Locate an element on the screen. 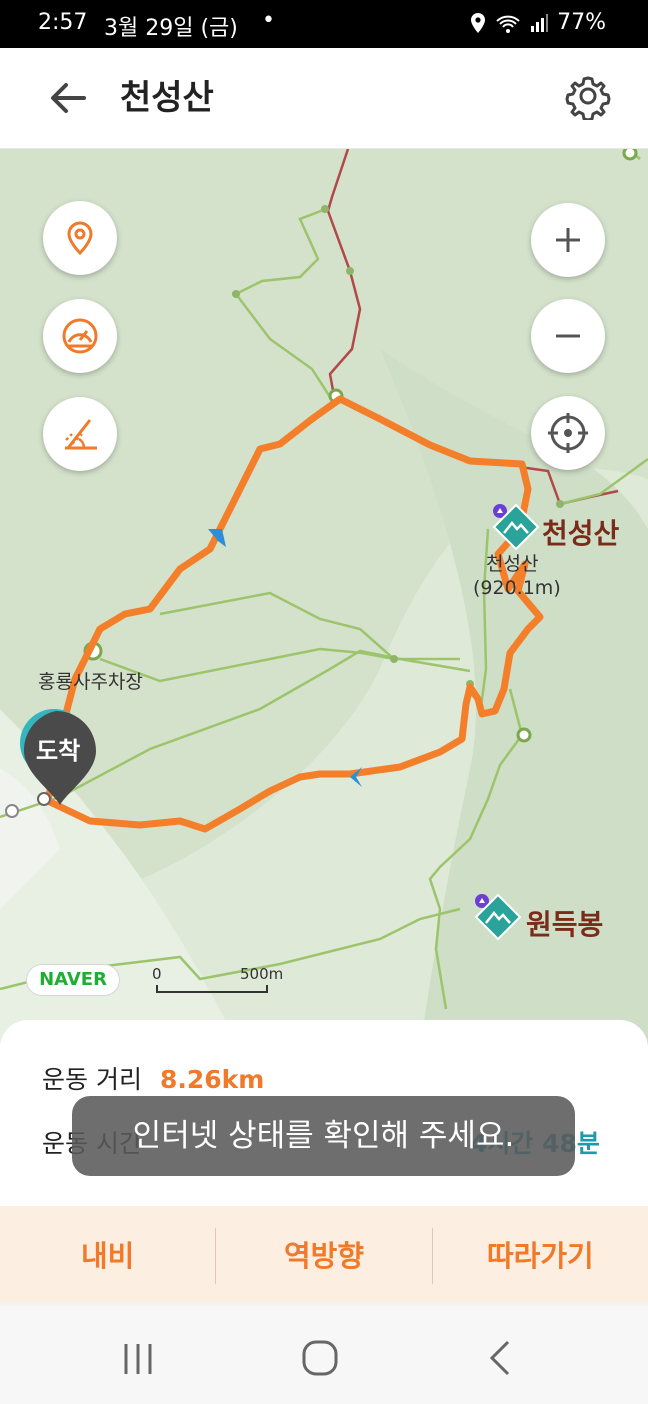 This screenshot has height=1404, width=648. reverse-button: 역방향 is located at coordinates (323, 1254).